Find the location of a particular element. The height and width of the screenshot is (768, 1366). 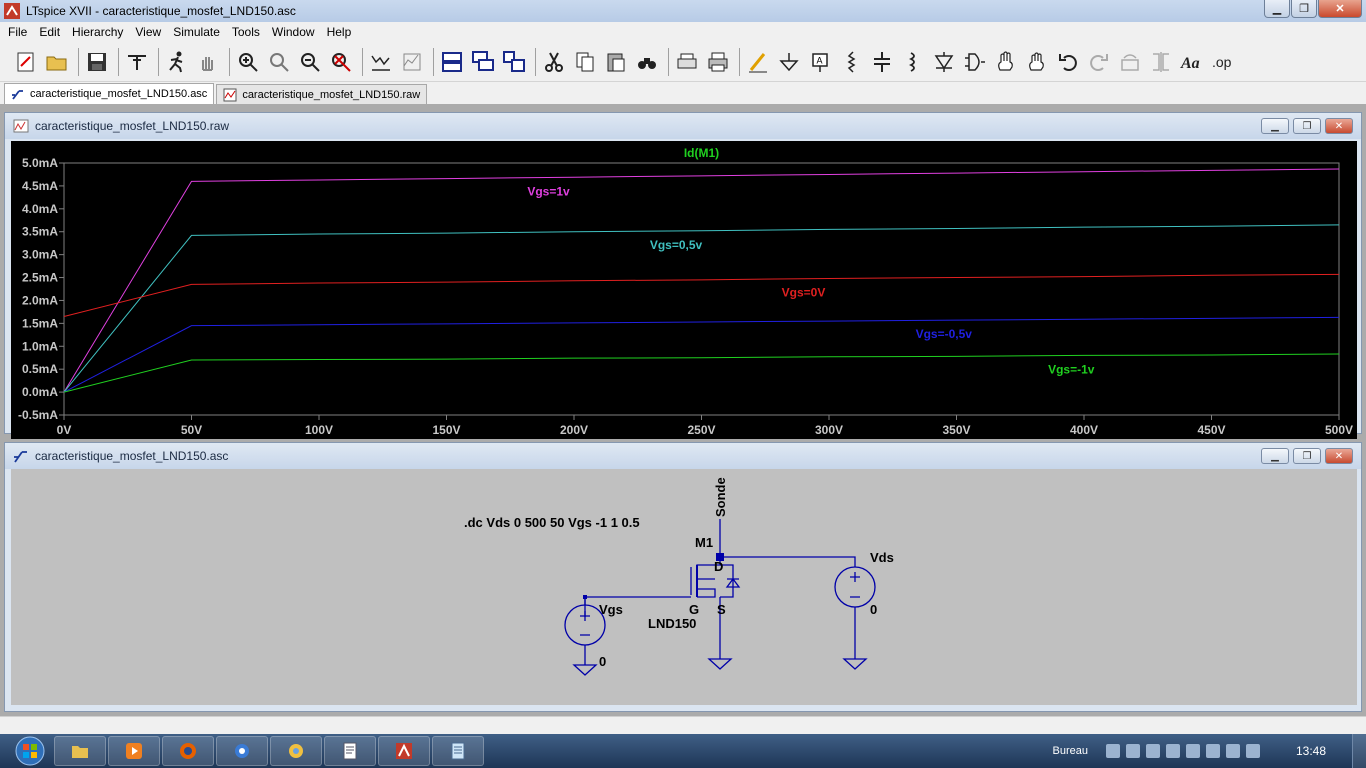

menu-edit: Edit is located at coordinates (49, 32).